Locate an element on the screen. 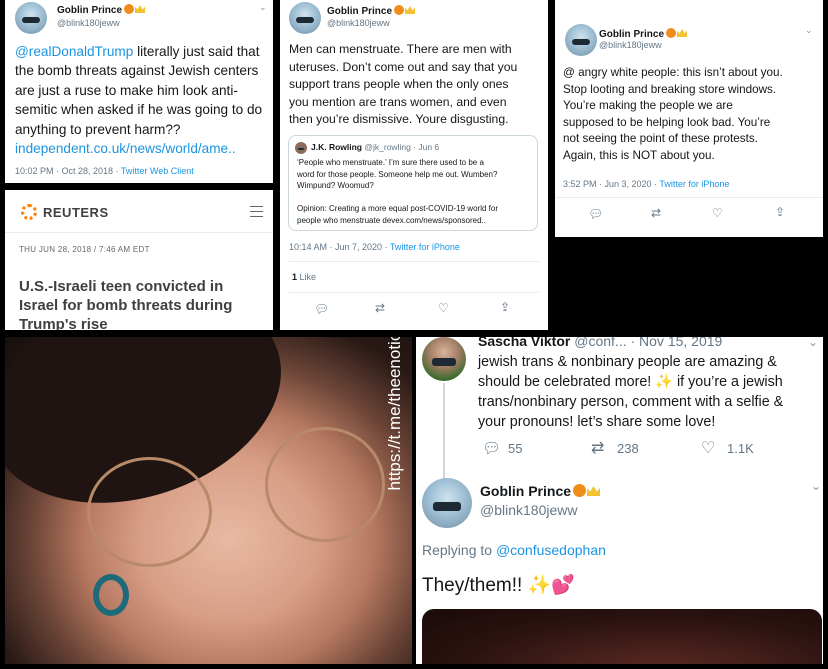  like-count: 1.1K is located at coordinates (740, 448).